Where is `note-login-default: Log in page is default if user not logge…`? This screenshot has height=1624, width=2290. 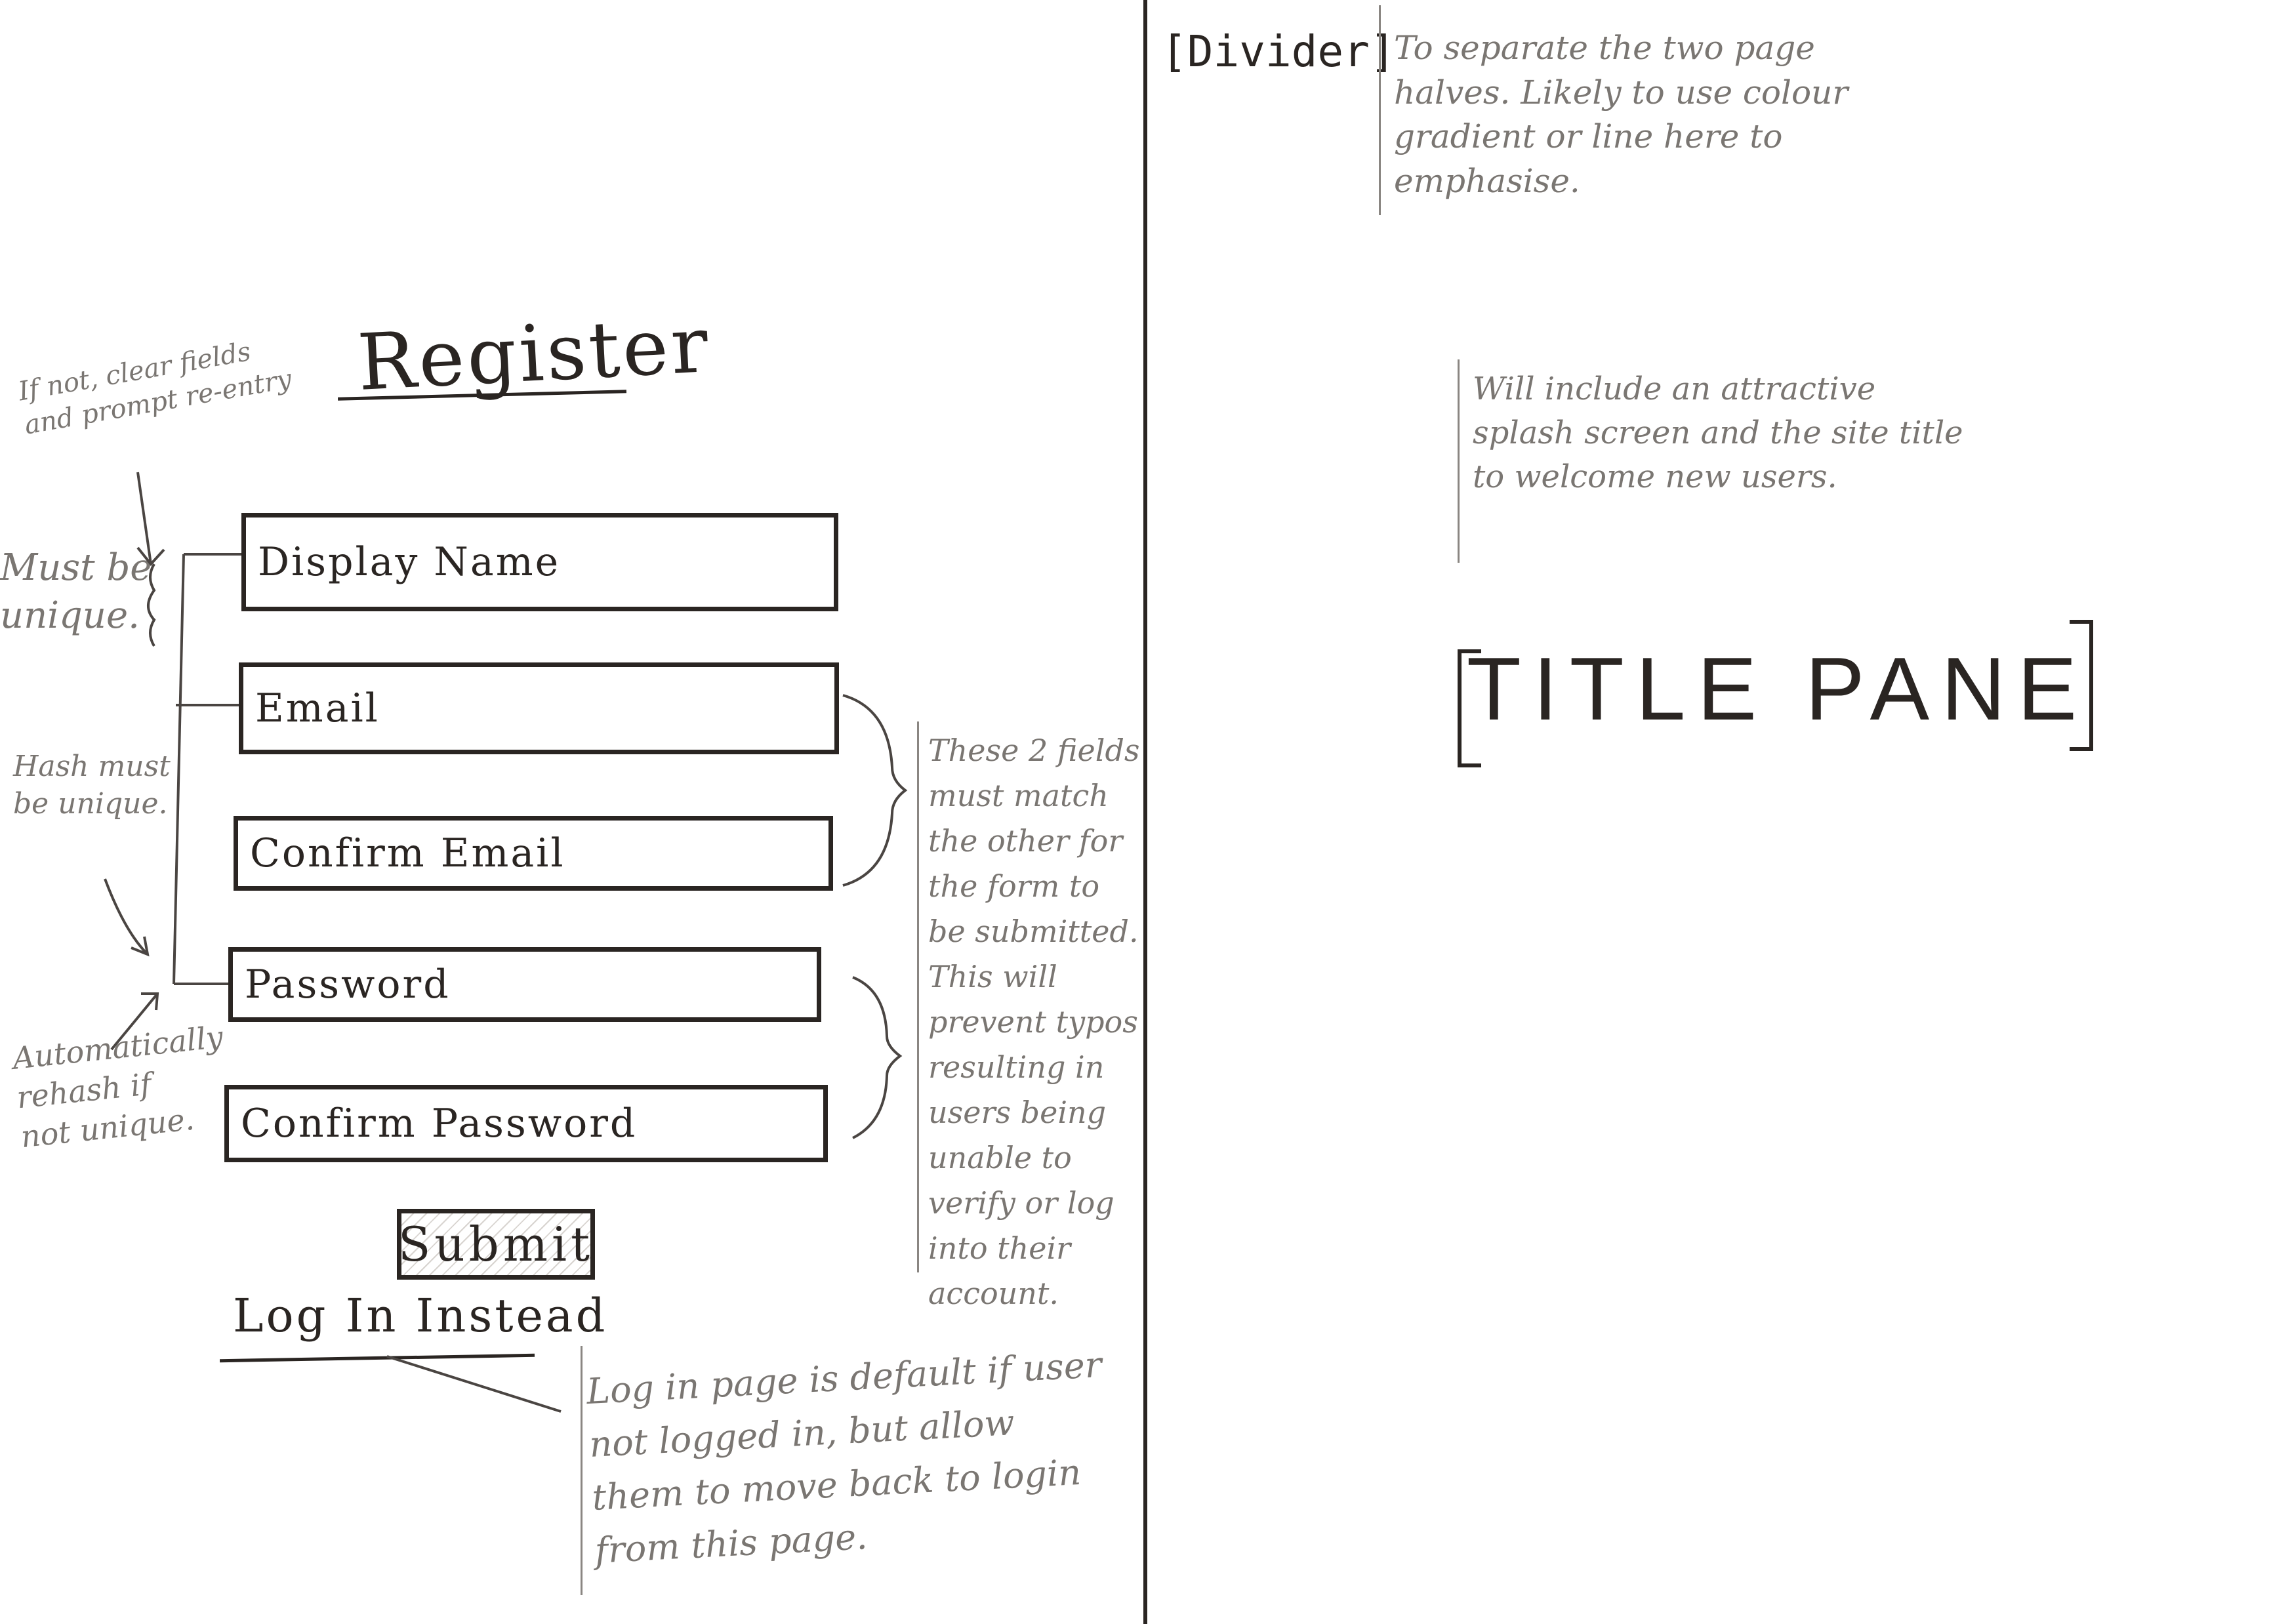
note-login-default: Log in page is default if user not logge… is located at coordinates (844, 1458).